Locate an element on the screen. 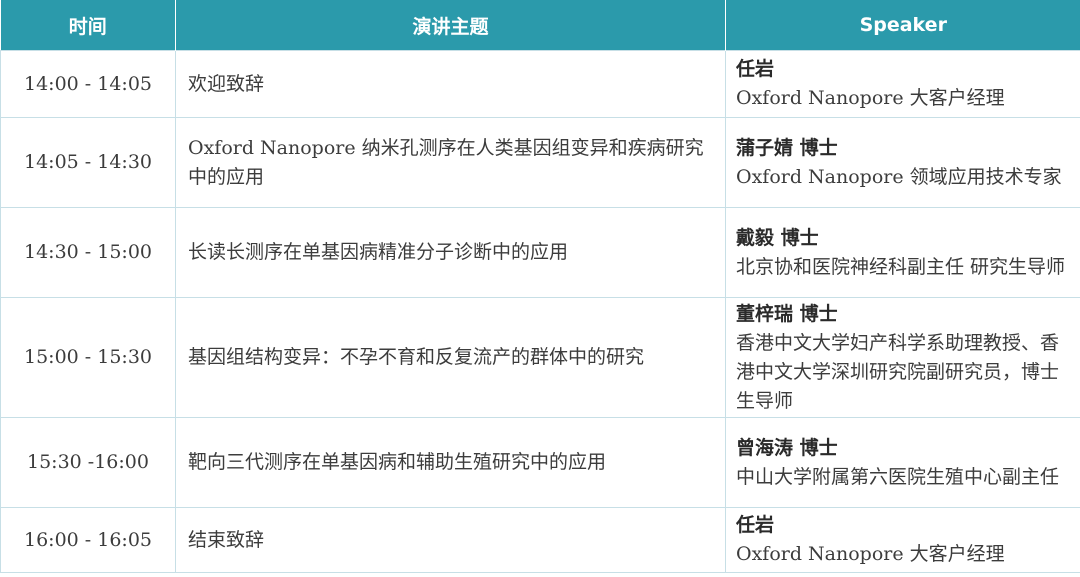  time-cell: 14:00 - 14:05 is located at coordinates (88, 84).